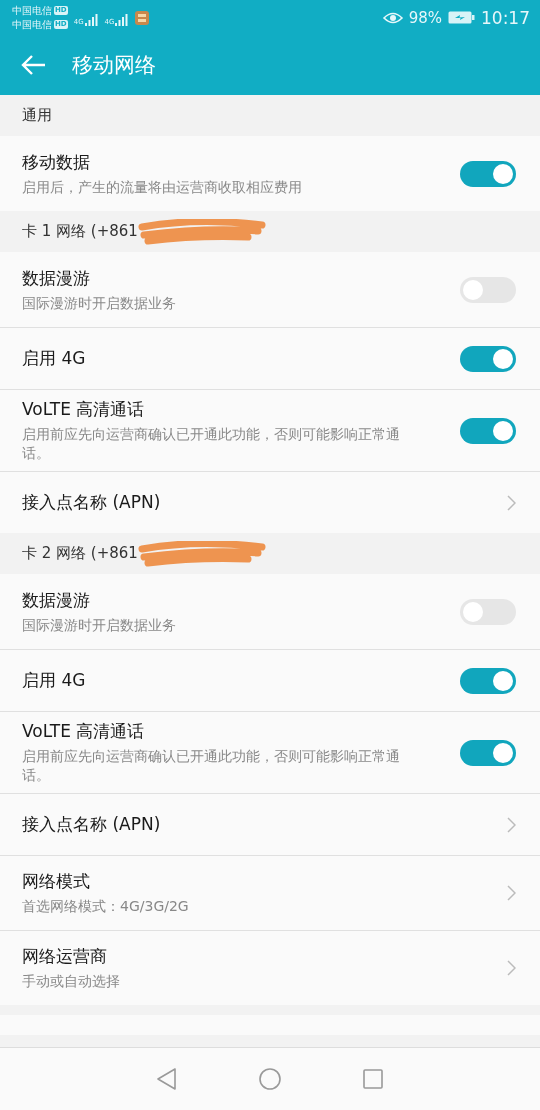  Describe the element at coordinates (56, 881) in the screenshot. I see `setting-title: 网络模式` at that location.